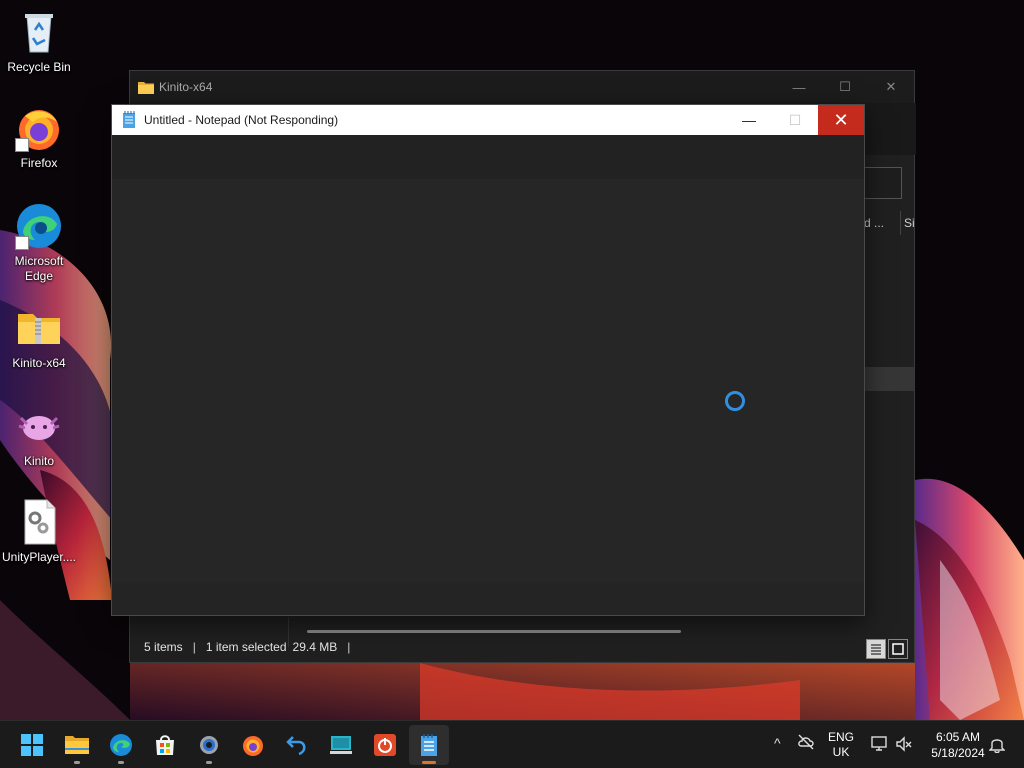  I want to click on explorer-minimize-button: —, so click(799, 87).